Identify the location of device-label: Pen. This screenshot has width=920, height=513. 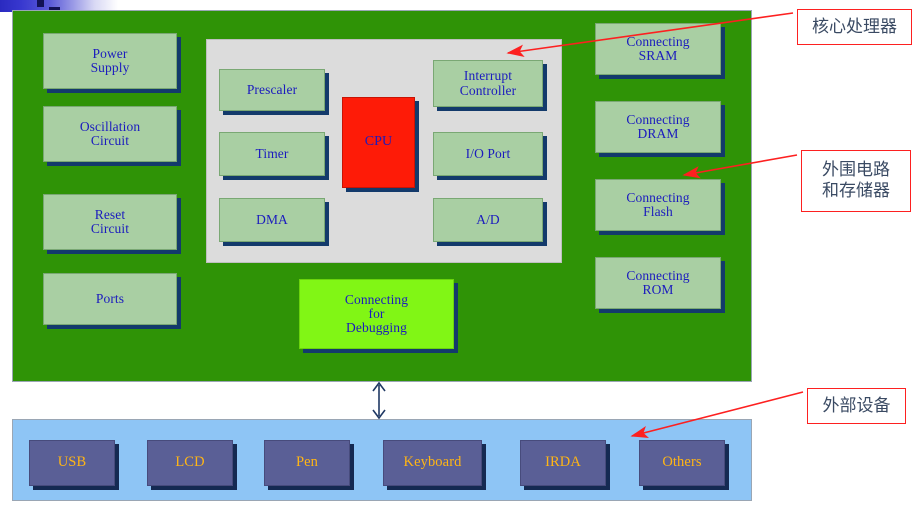
(307, 462).